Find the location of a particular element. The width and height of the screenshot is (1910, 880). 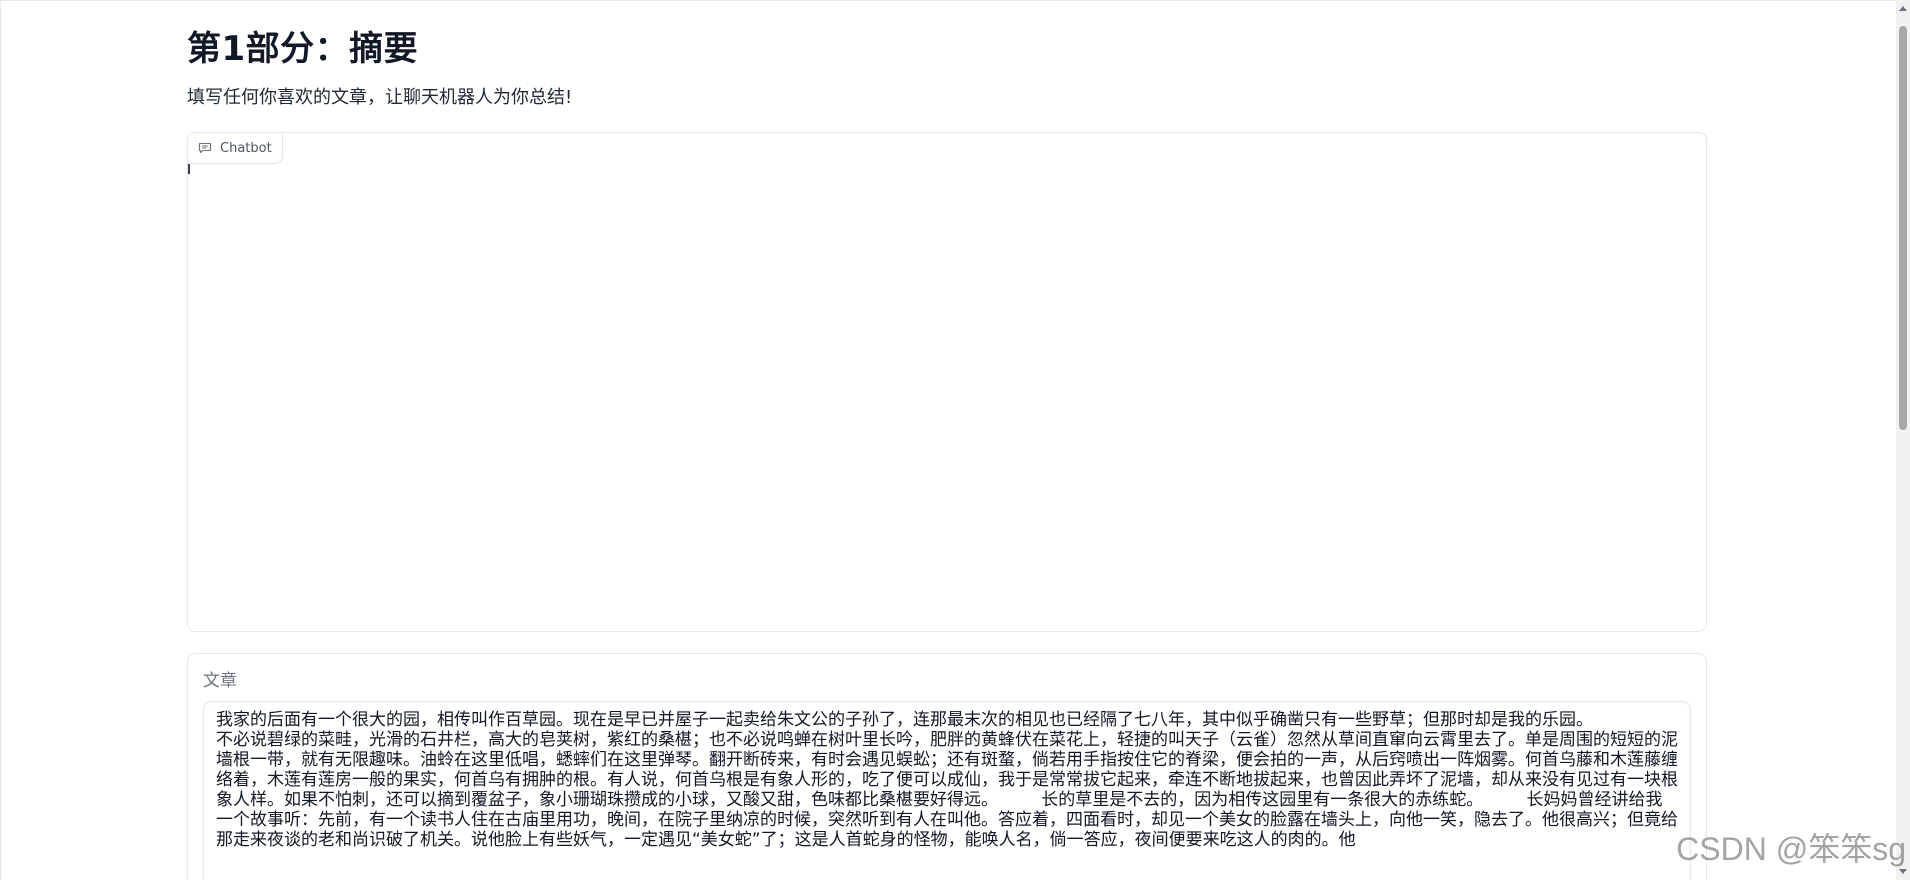

chatbot-label: Chatbot is located at coordinates (235, 148).